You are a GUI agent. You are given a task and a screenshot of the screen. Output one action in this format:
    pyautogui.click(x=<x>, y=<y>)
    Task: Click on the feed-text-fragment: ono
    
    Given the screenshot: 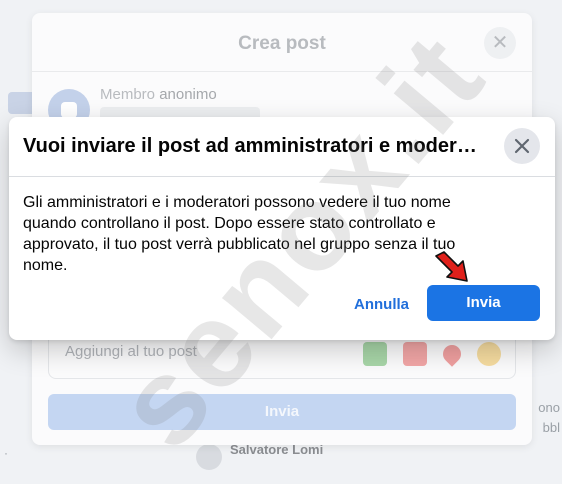 What is the action you would take?
    pyautogui.click(x=549, y=407)
    